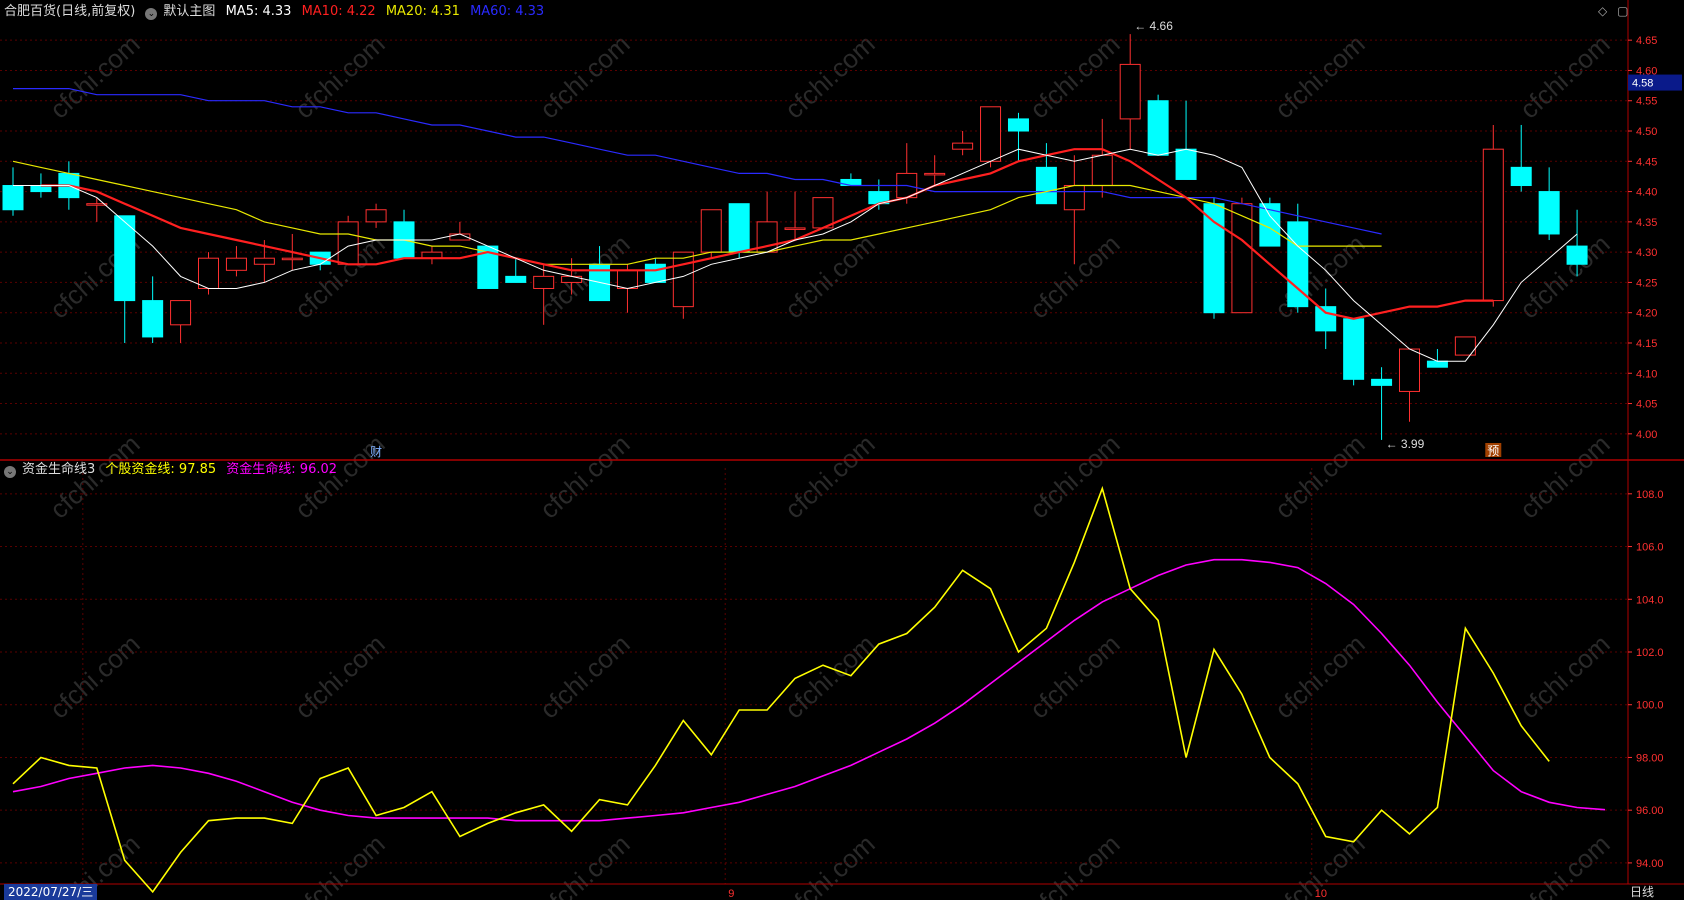  Describe the element at coordinates (422, 11) in the screenshot. I see `ma20-label: MA20: 4.31` at that location.